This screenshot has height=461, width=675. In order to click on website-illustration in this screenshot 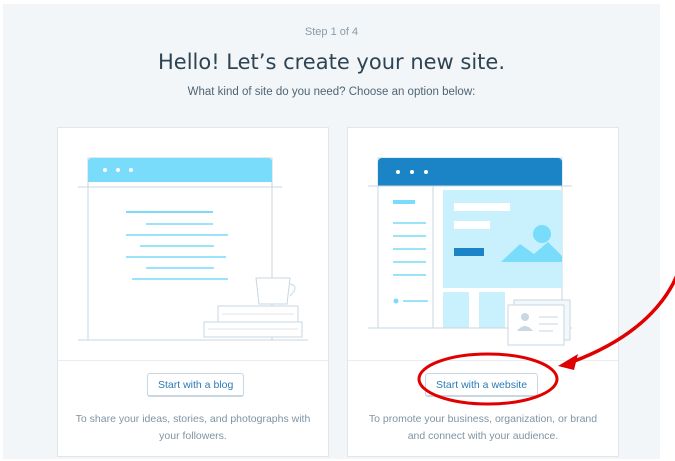, I will do `click(470, 251)`.